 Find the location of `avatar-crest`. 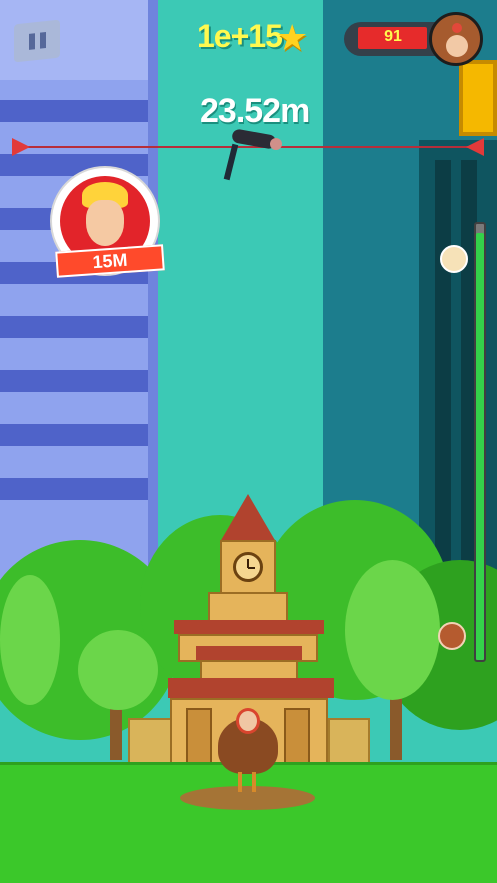

avatar-crest is located at coordinates (457, 28).